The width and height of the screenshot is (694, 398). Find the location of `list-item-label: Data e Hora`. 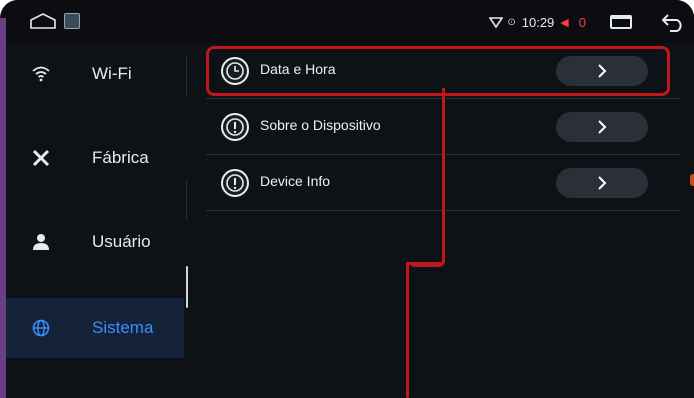

list-item-label: Data e Hora is located at coordinates (298, 69).